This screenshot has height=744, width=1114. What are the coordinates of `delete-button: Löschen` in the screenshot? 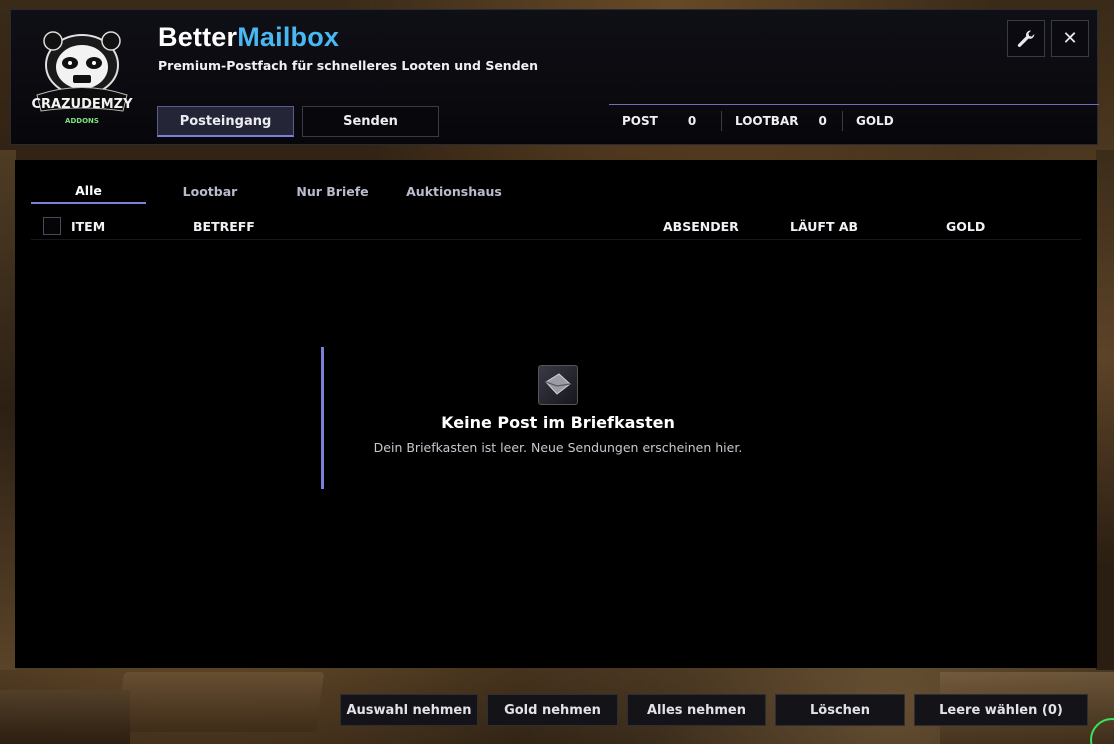 It's located at (840, 710).